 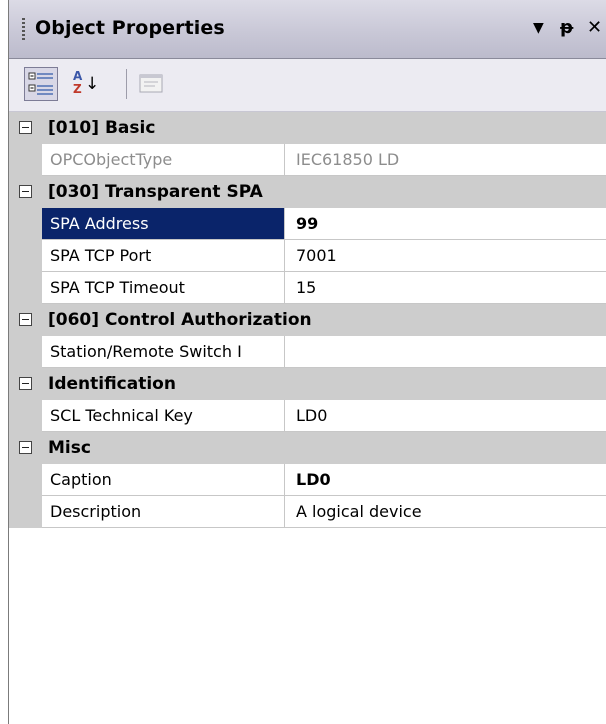 What do you see at coordinates (307, 29) in the screenshot?
I see `panel-titlebar: Object Properties ▼ ᵽ ✕` at bounding box center [307, 29].